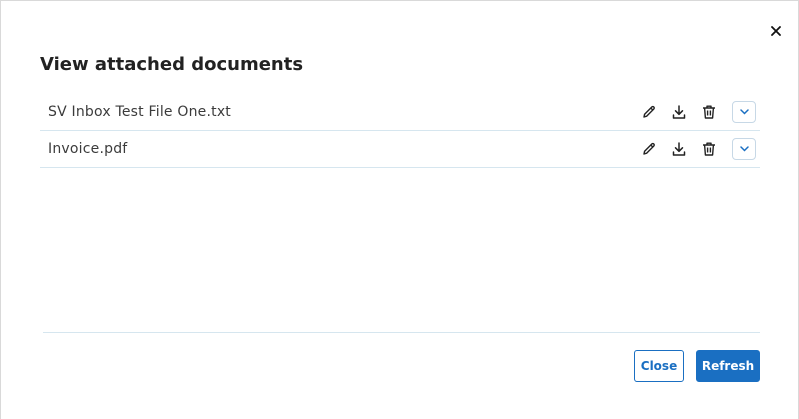  Describe the element at coordinates (728, 366) in the screenshot. I see `refresh-button: Refresh` at that location.